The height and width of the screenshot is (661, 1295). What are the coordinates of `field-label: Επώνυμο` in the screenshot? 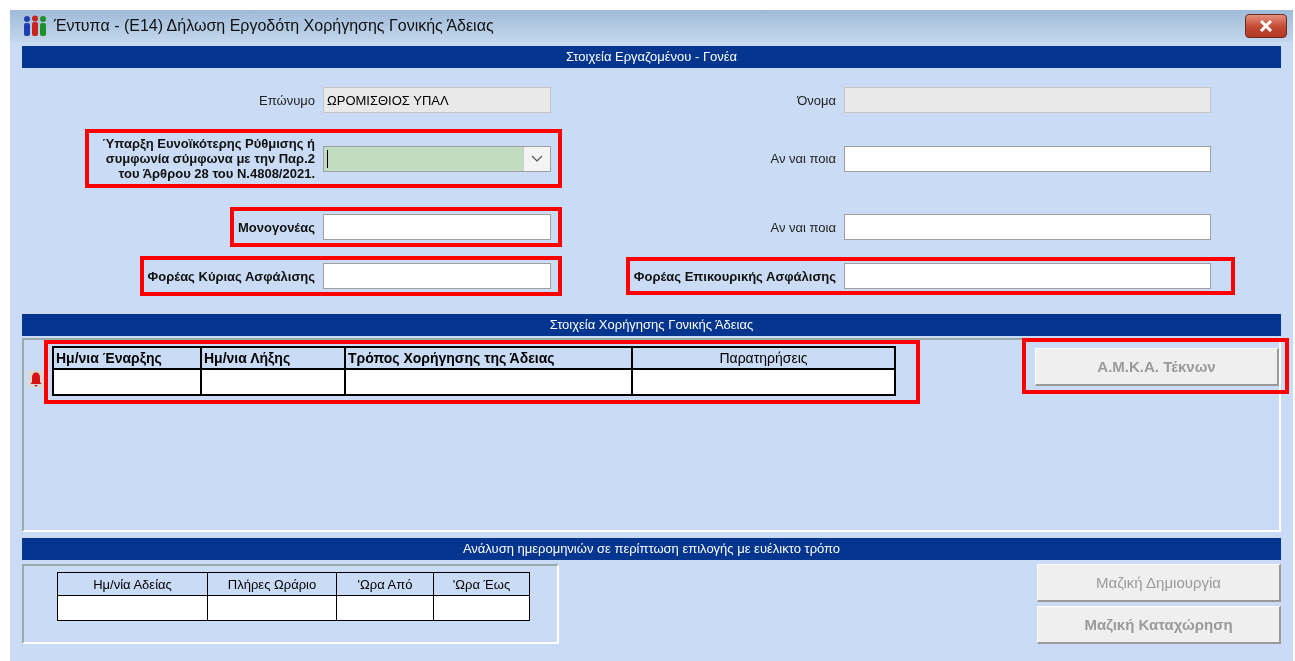 It's located at (287, 100).